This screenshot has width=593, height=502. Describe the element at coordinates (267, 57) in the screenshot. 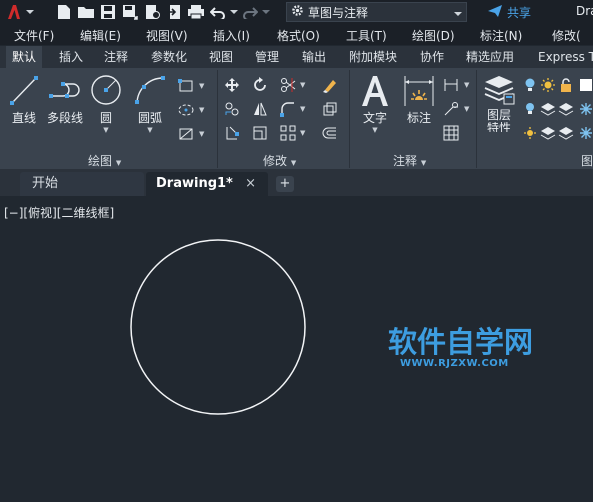

I see `tab-manage: 管理` at that location.